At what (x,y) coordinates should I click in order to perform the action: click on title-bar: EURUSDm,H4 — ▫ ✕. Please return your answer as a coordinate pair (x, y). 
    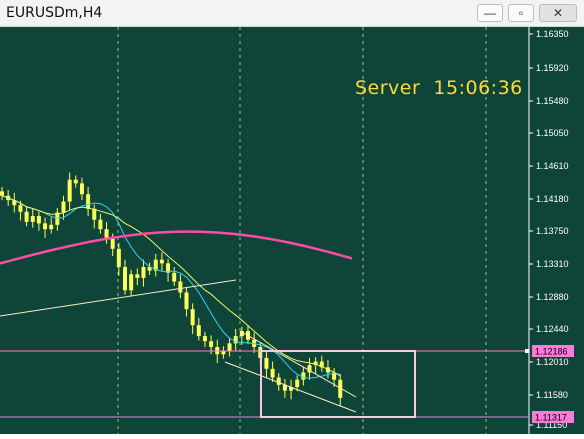
    Looking at the image, I should click on (292, 13).